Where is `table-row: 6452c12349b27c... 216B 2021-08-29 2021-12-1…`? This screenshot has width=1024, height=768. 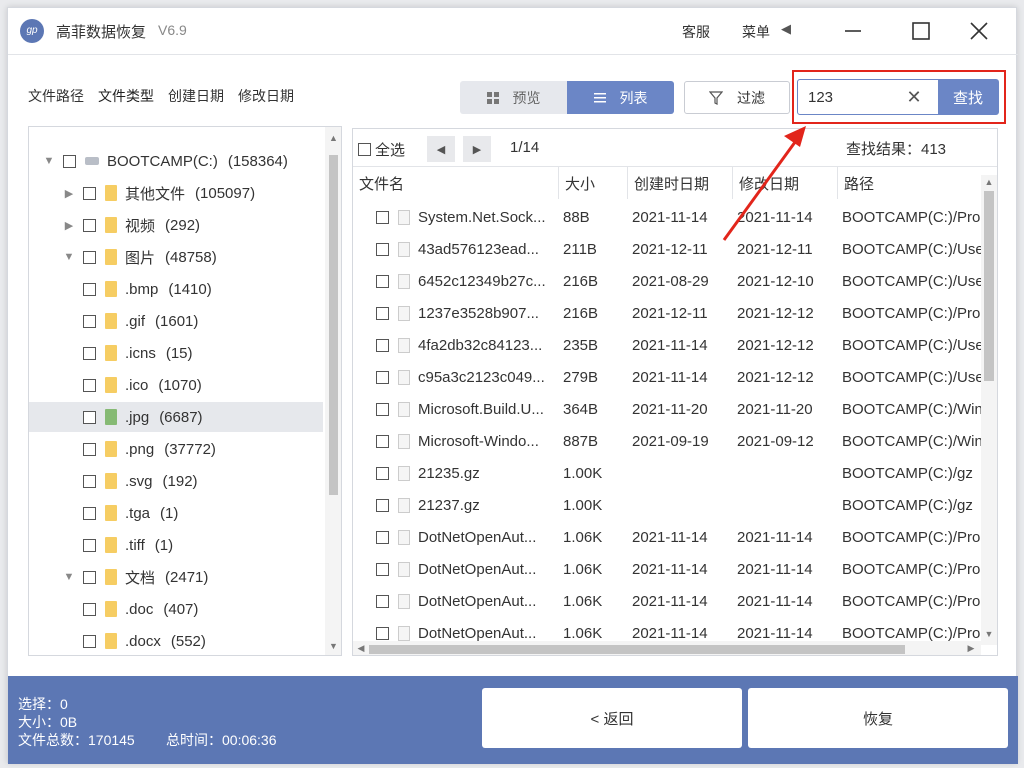
table-row: 6452c12349b27c... 216B 2021-08-29 2021-12-1… is located at coordinates (667, 281).